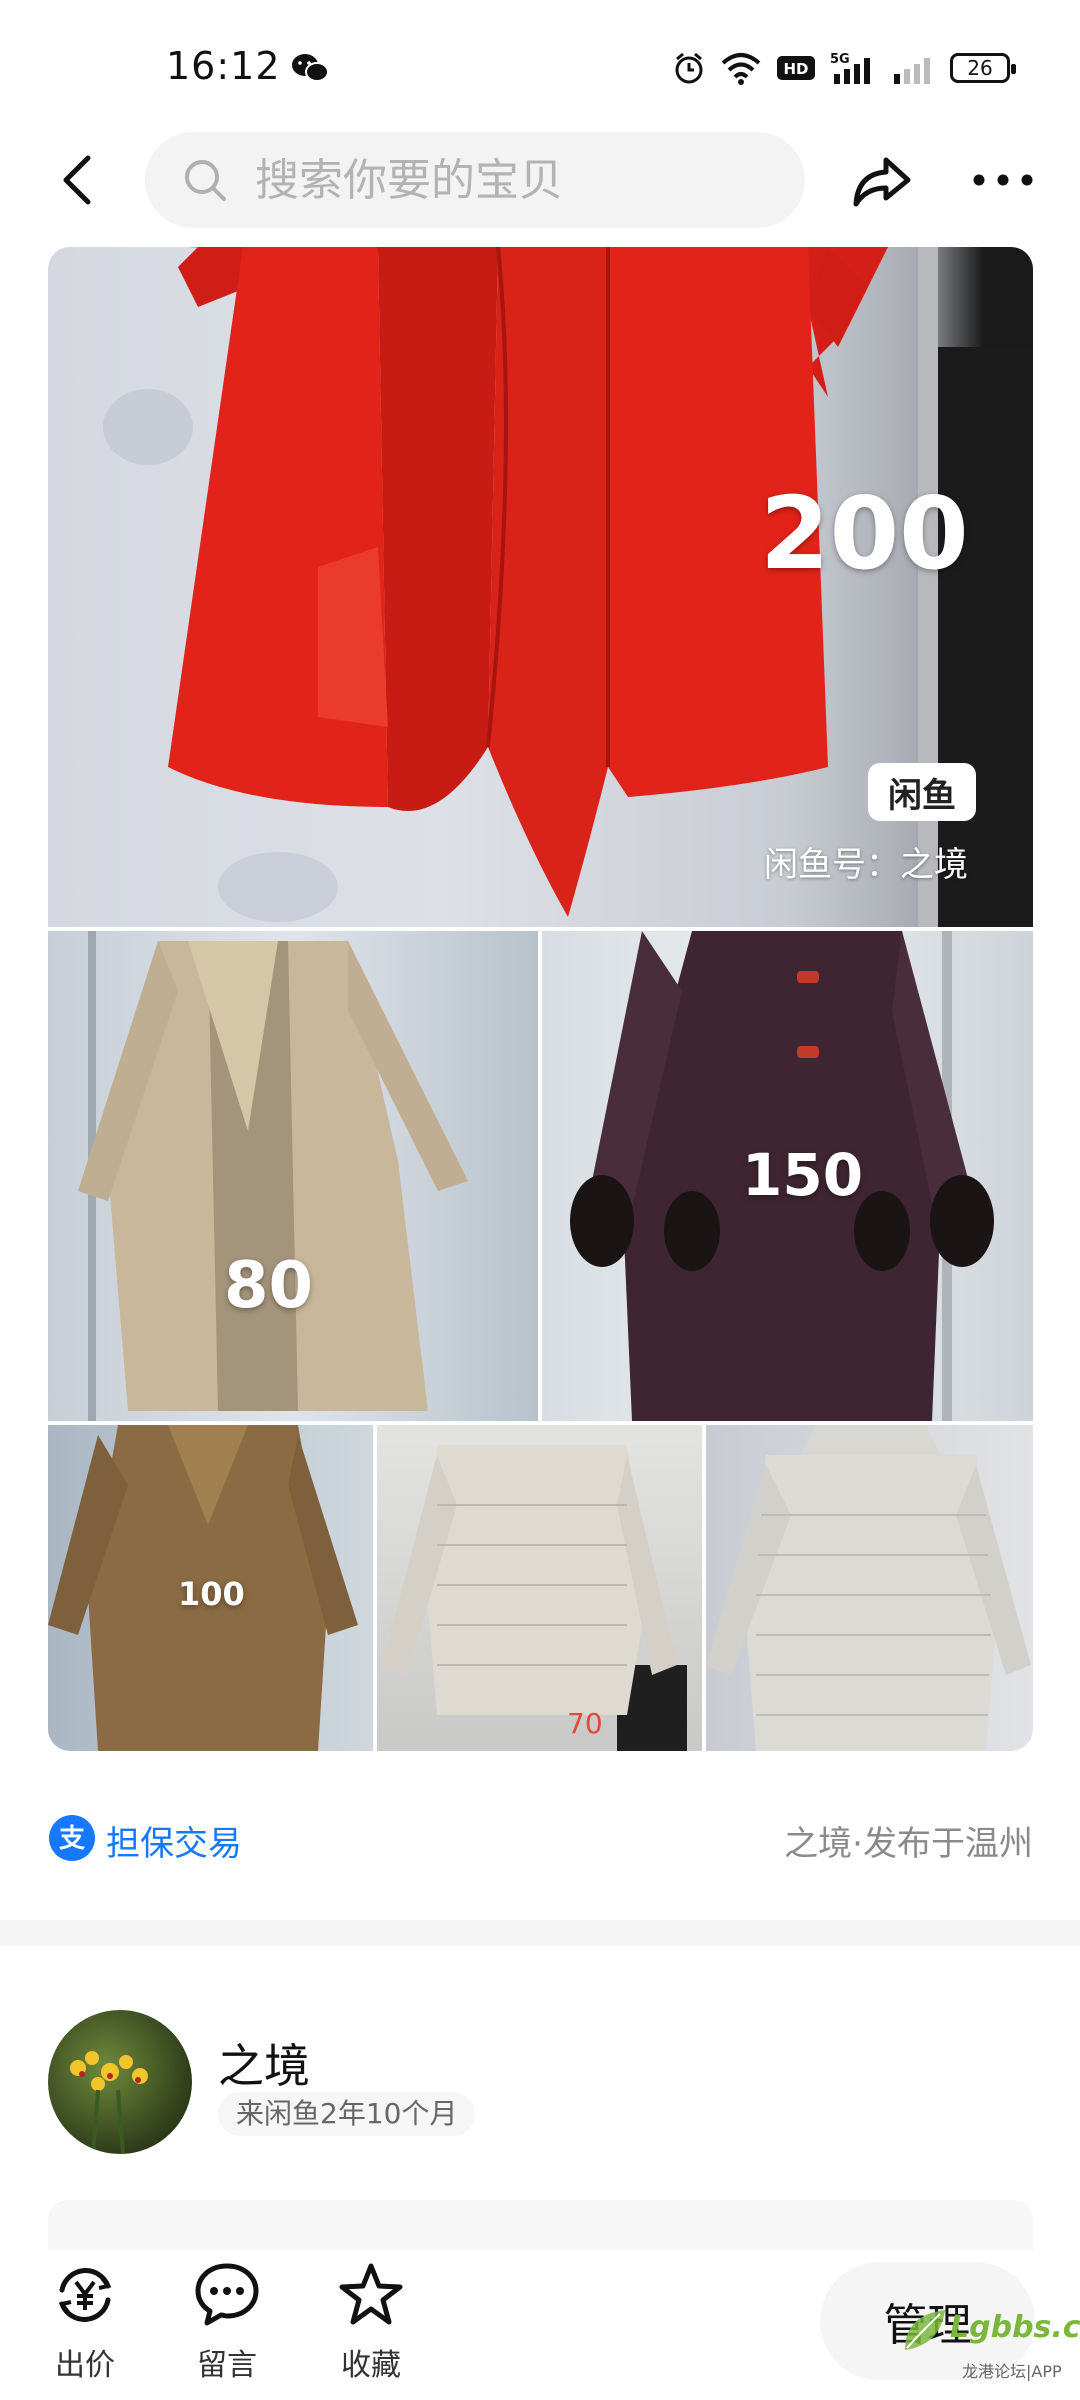  I want to click on forum-watermark: Lgbbs.cn 龙港论坛|APP, so click(985, 2340).